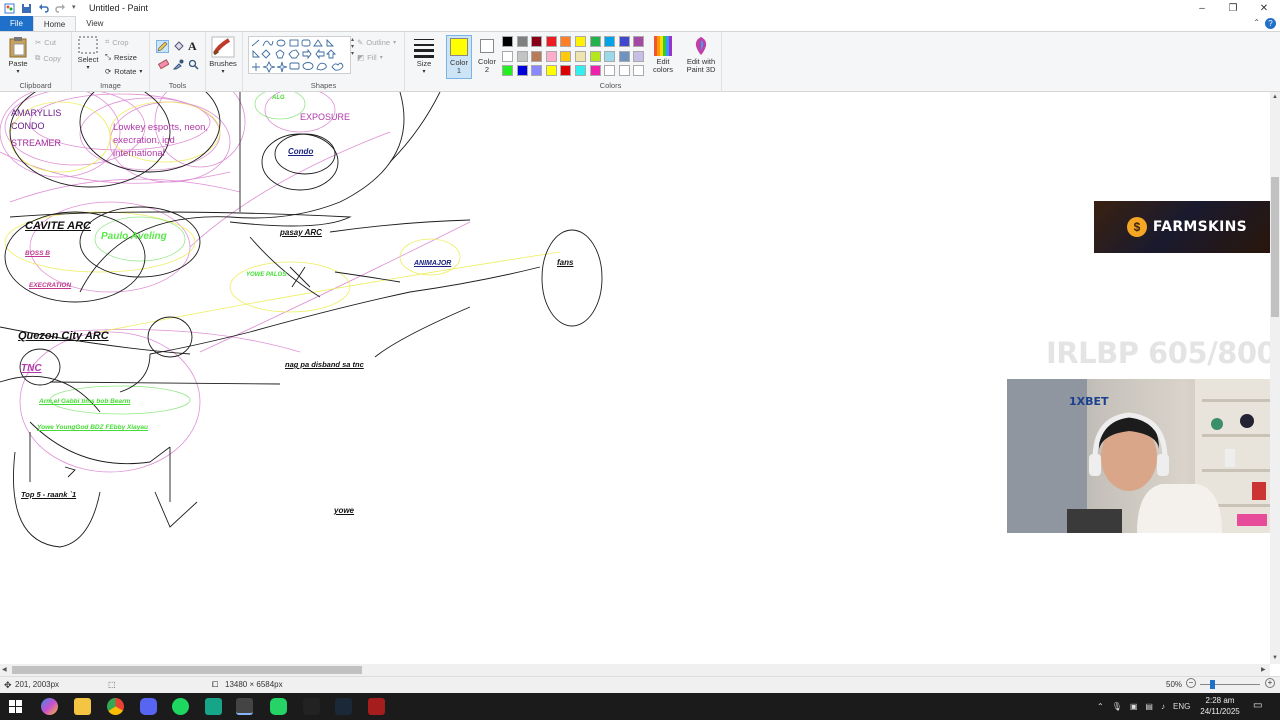 Image resolution: width=1280 pixels, height=720 pixels. Describe the element at coordinates (370, 57) in the screenshot. I see `fill-button: ◩ Fill ▾` at that location.